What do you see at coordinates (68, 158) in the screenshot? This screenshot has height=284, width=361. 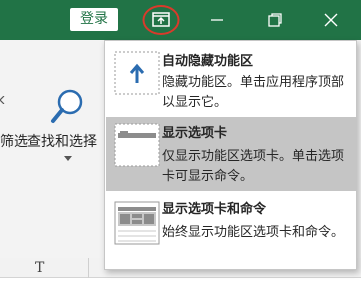 I see `chevron-down-icon` at bounding box center [68, 158].